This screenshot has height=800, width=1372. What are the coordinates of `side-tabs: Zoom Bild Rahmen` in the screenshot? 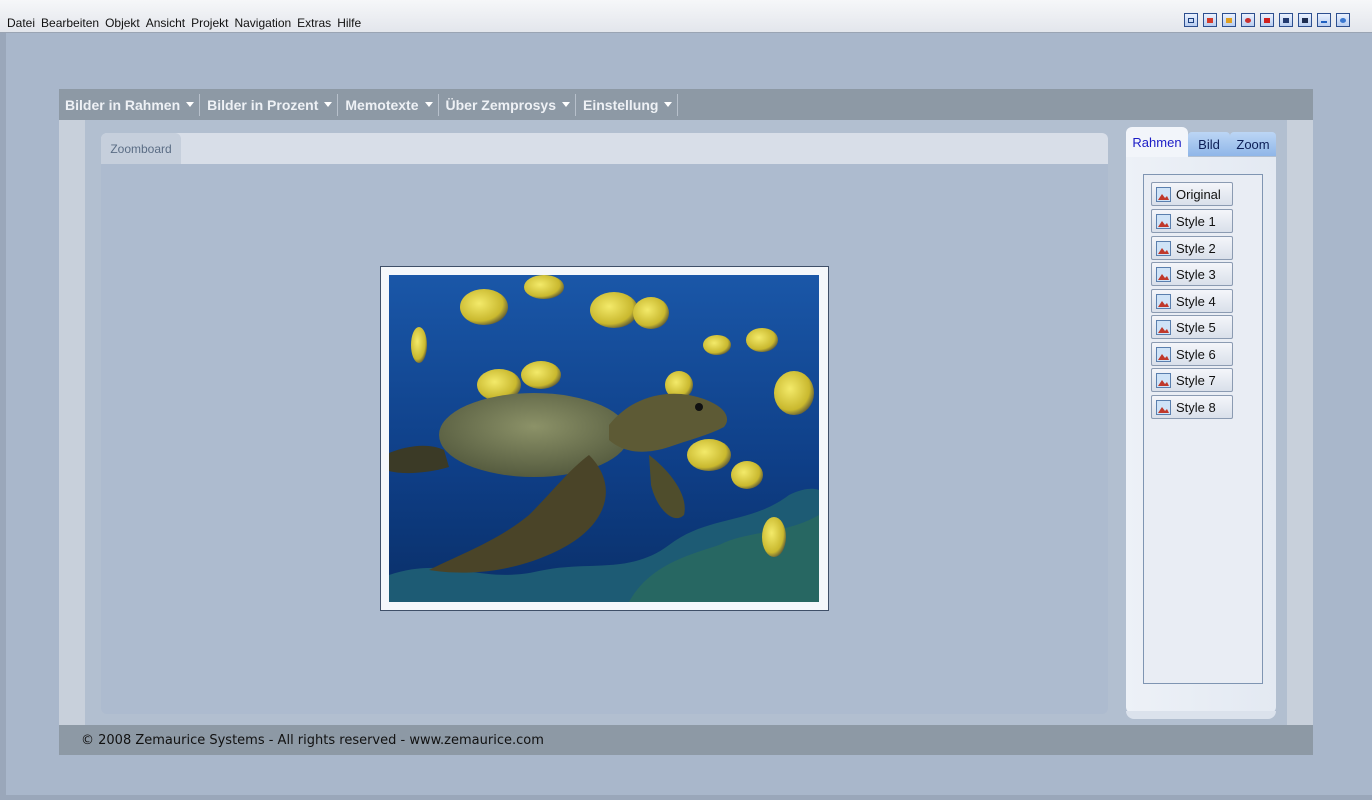 It's located at (1201, 143).